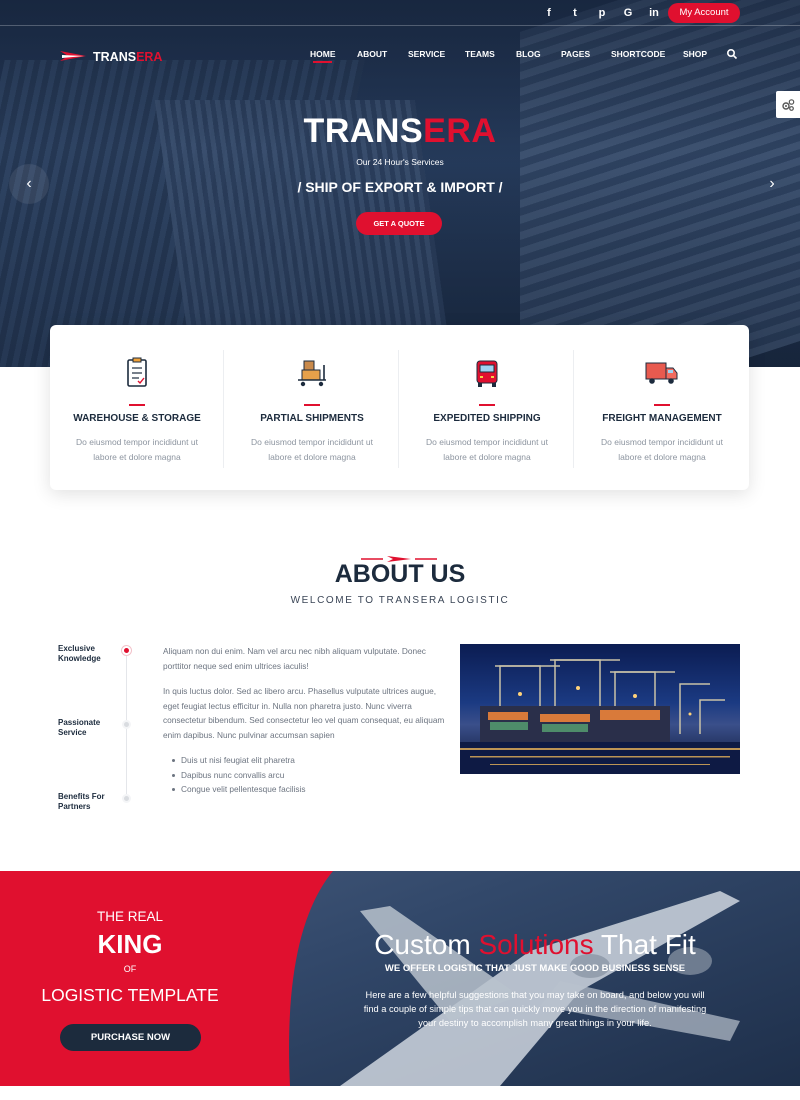 This screenshot has width=800, height=1100. I want to click on nav-item-pages: PAGES, so click(575, 54).